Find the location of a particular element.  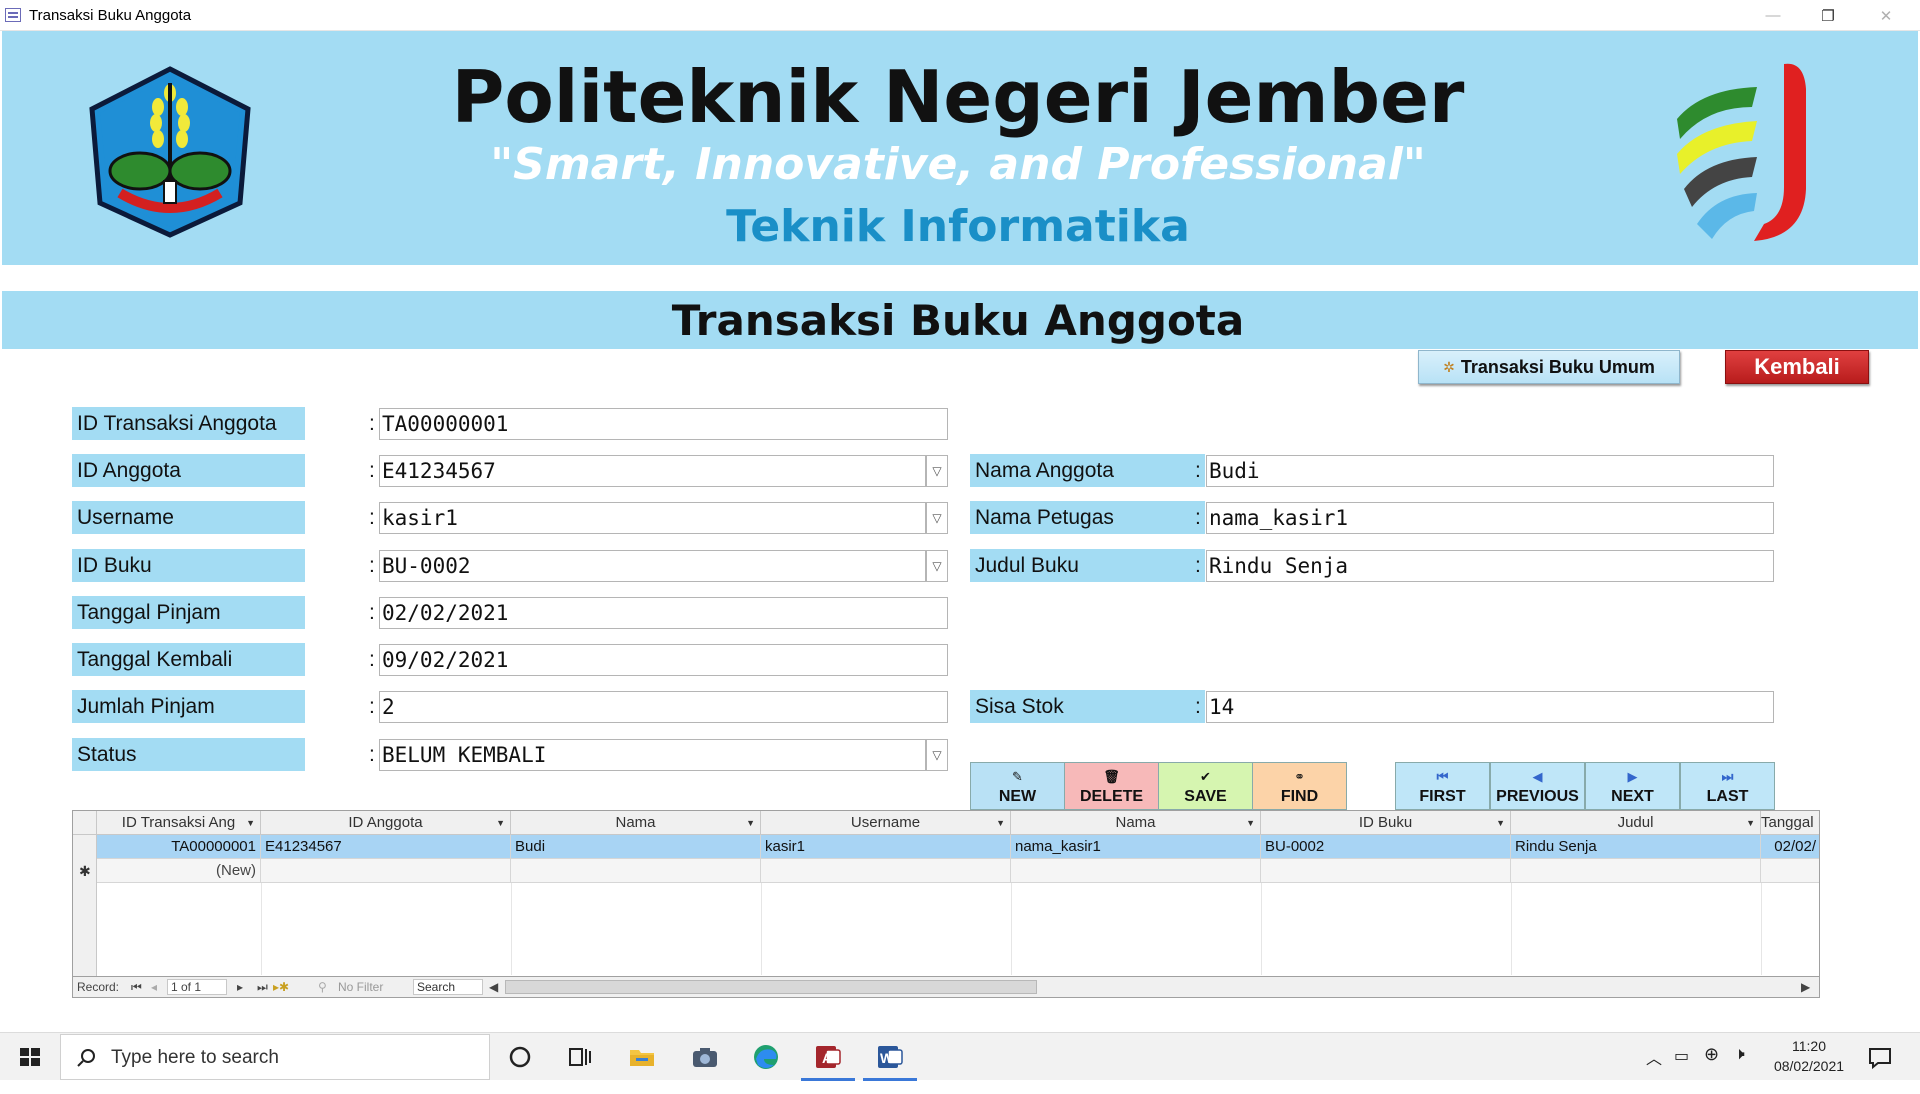

table-cell: E41234567 is located at coordinates (386, 847).